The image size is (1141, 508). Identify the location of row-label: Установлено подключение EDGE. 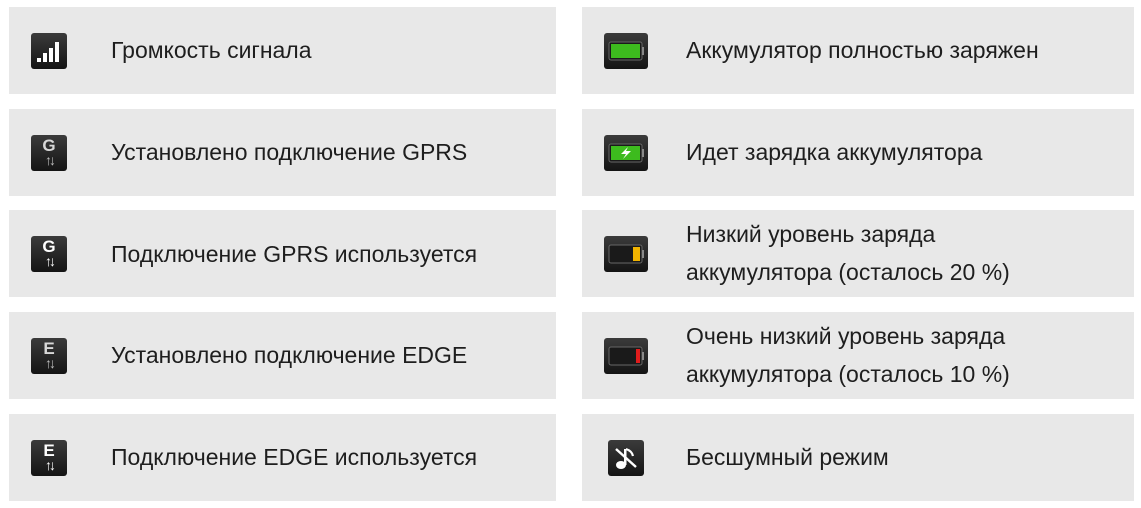
(289, 355).